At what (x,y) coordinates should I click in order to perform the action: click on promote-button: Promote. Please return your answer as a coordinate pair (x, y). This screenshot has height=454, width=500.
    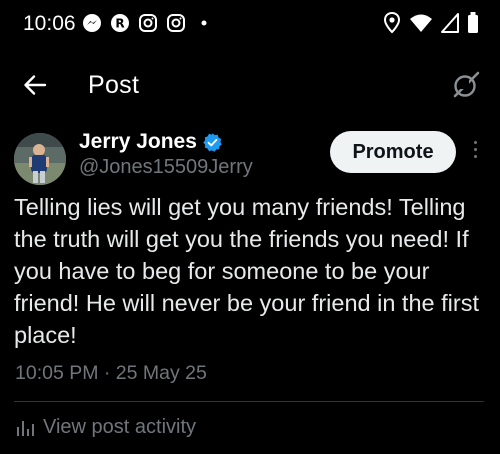
    Looking at the image, I should click on (393, 152).